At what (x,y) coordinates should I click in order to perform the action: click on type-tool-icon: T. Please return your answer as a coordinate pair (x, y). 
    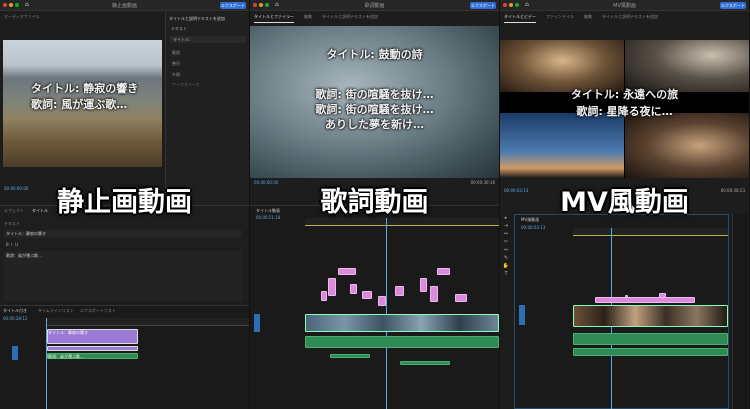
    Looking at the image, I should click on (506, 274).